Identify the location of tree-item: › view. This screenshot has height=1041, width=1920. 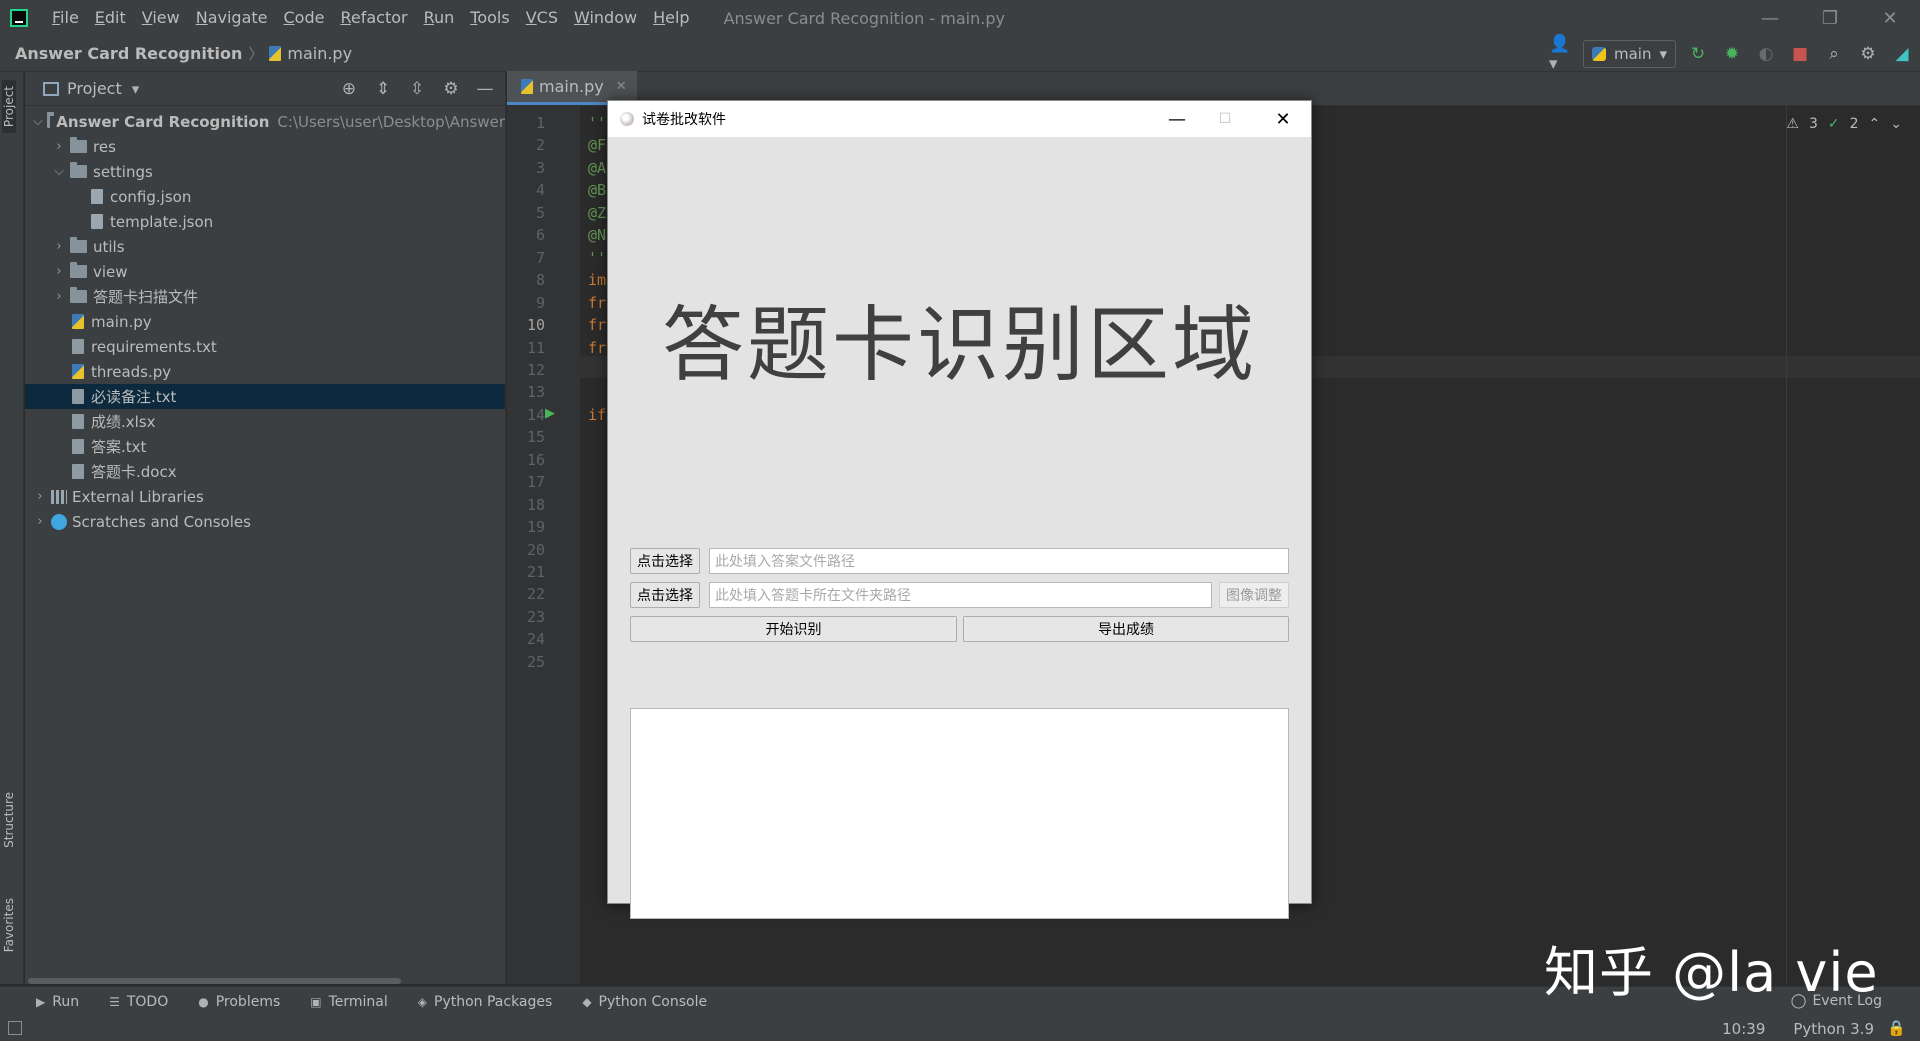
(265, 271).